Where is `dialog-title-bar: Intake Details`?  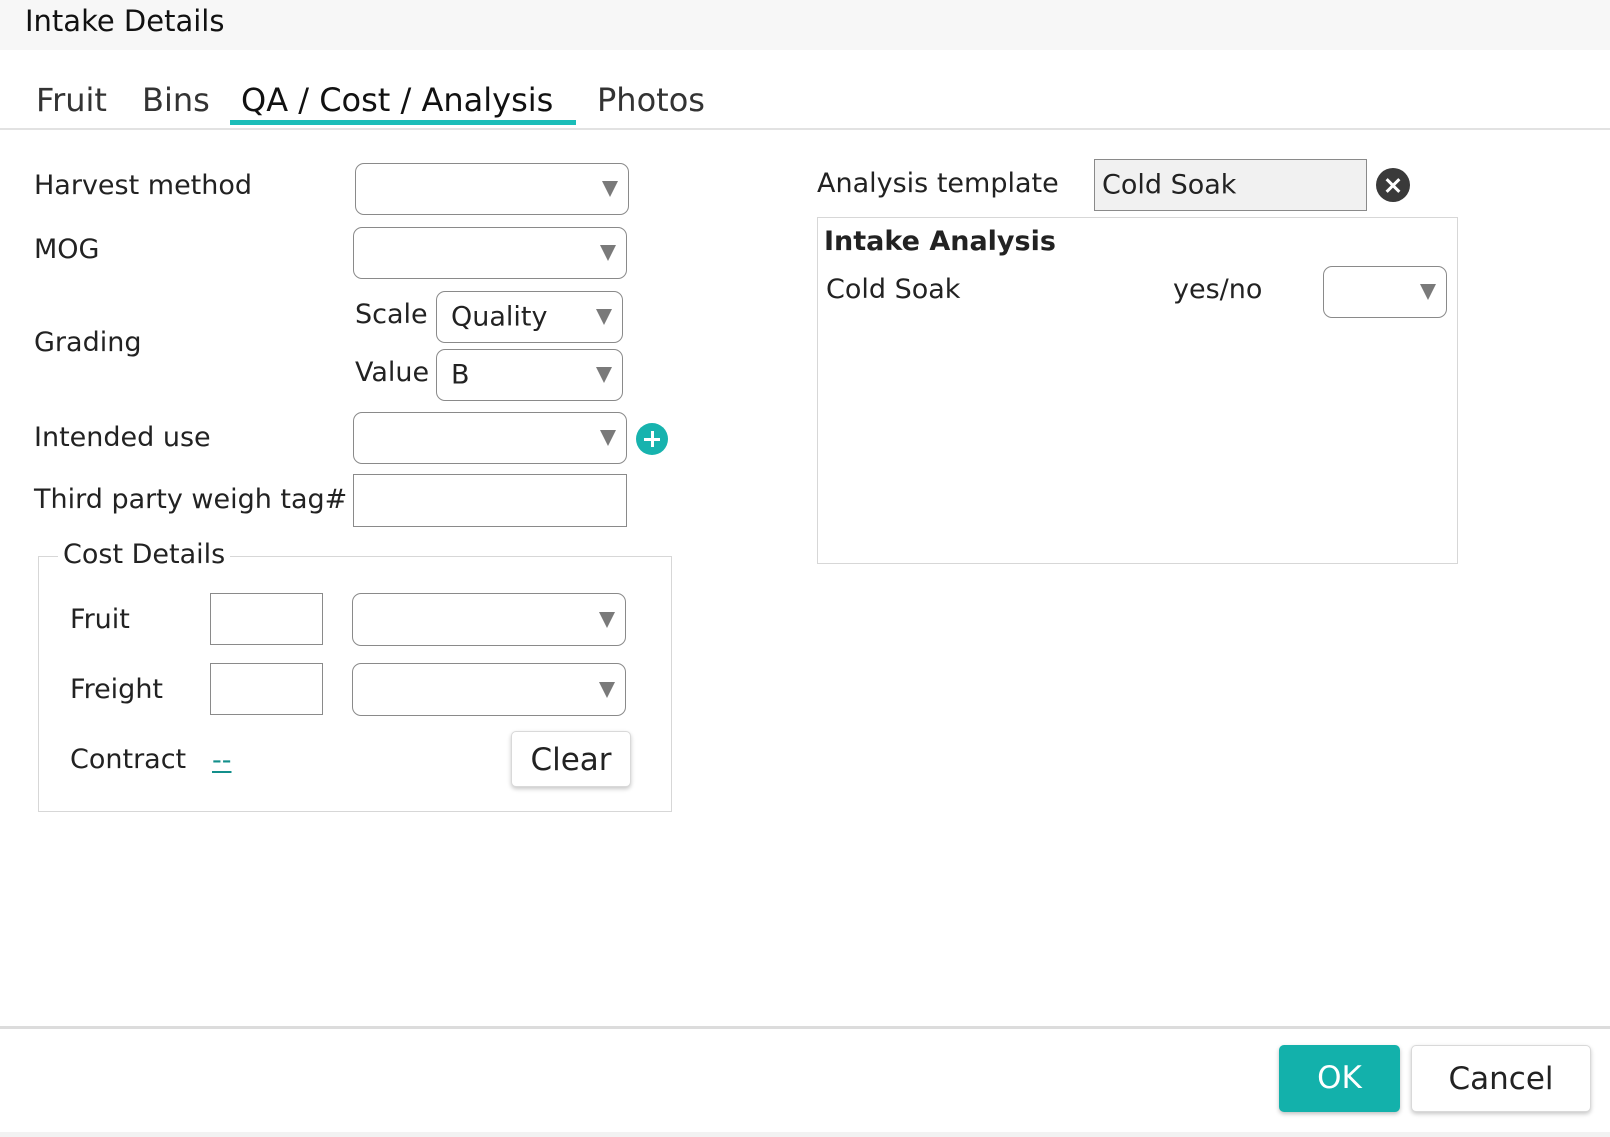
dialog-title-bar: Intake Details is located at coordinates (805, 25).